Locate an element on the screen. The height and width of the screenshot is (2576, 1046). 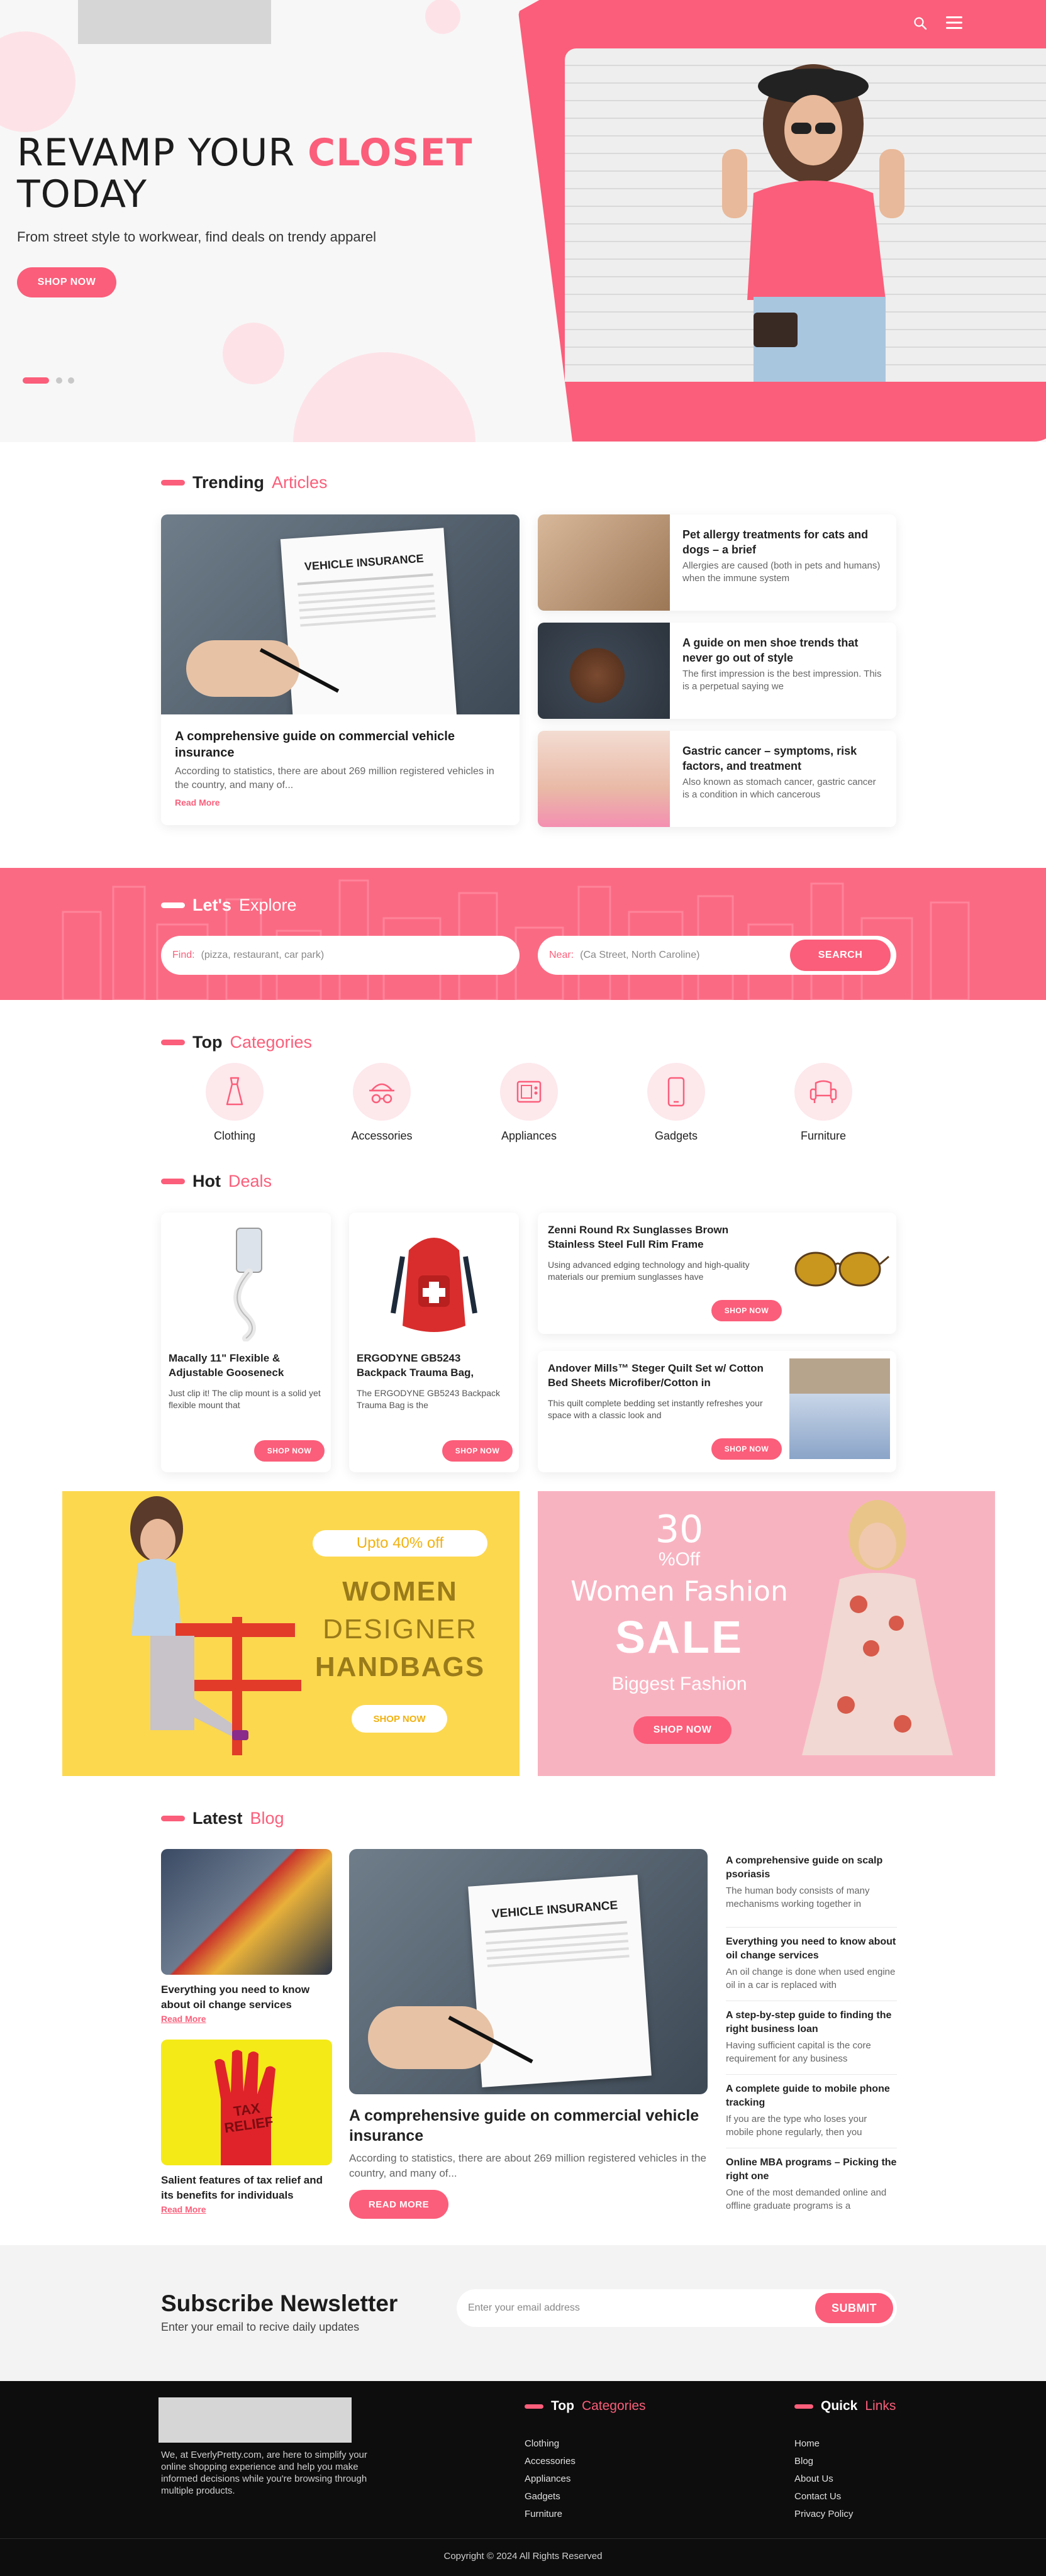
footer-quick-link: Privacy Policy is located at coordinates (823, 2514).